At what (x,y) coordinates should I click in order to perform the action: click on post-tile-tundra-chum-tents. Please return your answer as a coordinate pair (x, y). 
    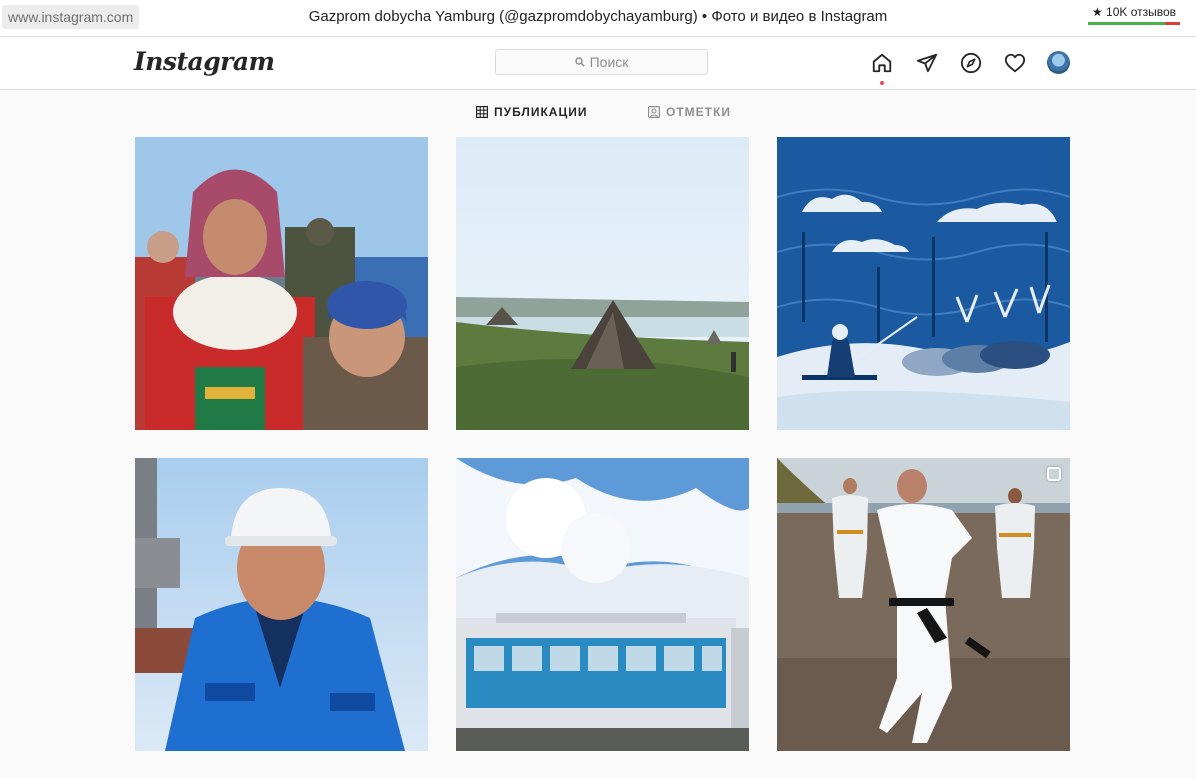
    Looking at the image, I should click on (602, 283).